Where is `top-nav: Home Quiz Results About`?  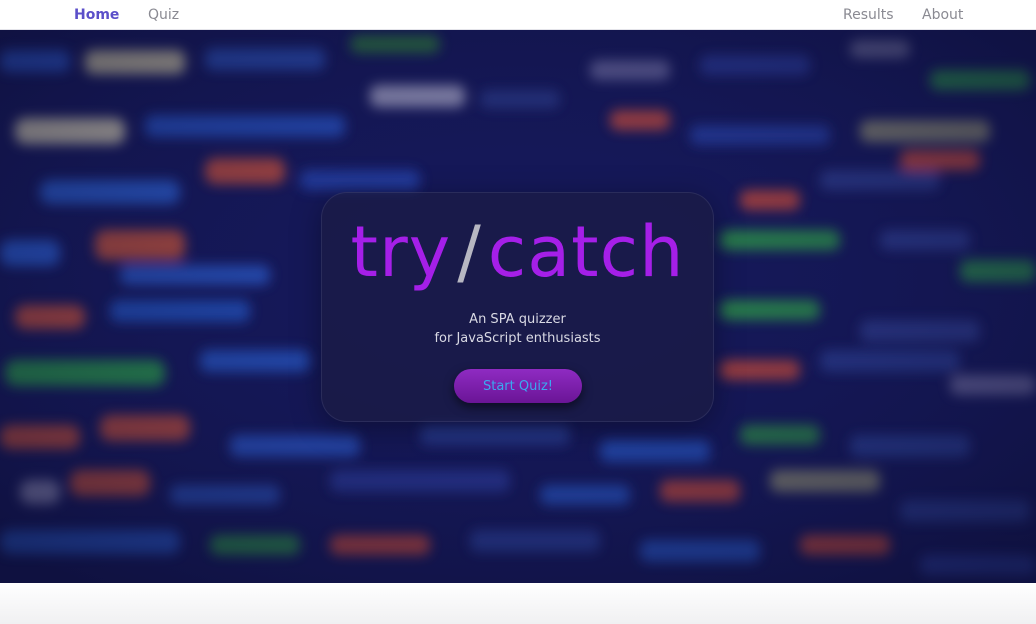 top-nav: Home Quiz Results About is located at coordinates (518, 15).